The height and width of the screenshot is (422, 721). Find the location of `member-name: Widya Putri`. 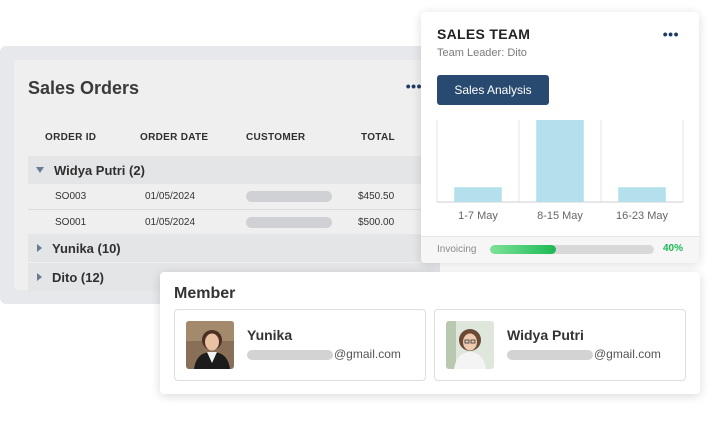

member-name: Widya Putri is located at coordinates (545, 335).